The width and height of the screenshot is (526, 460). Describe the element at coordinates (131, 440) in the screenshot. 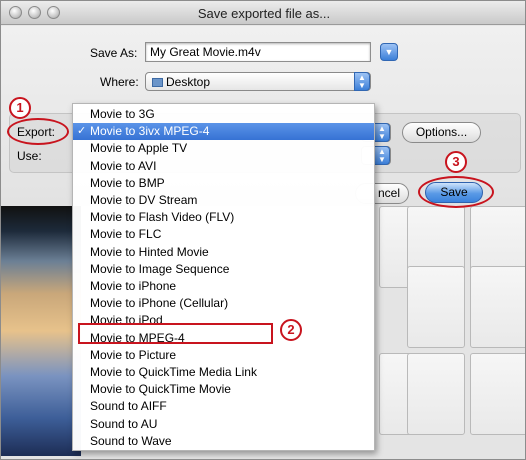

I see `menu-item-label: Sound to Wave` at that location.